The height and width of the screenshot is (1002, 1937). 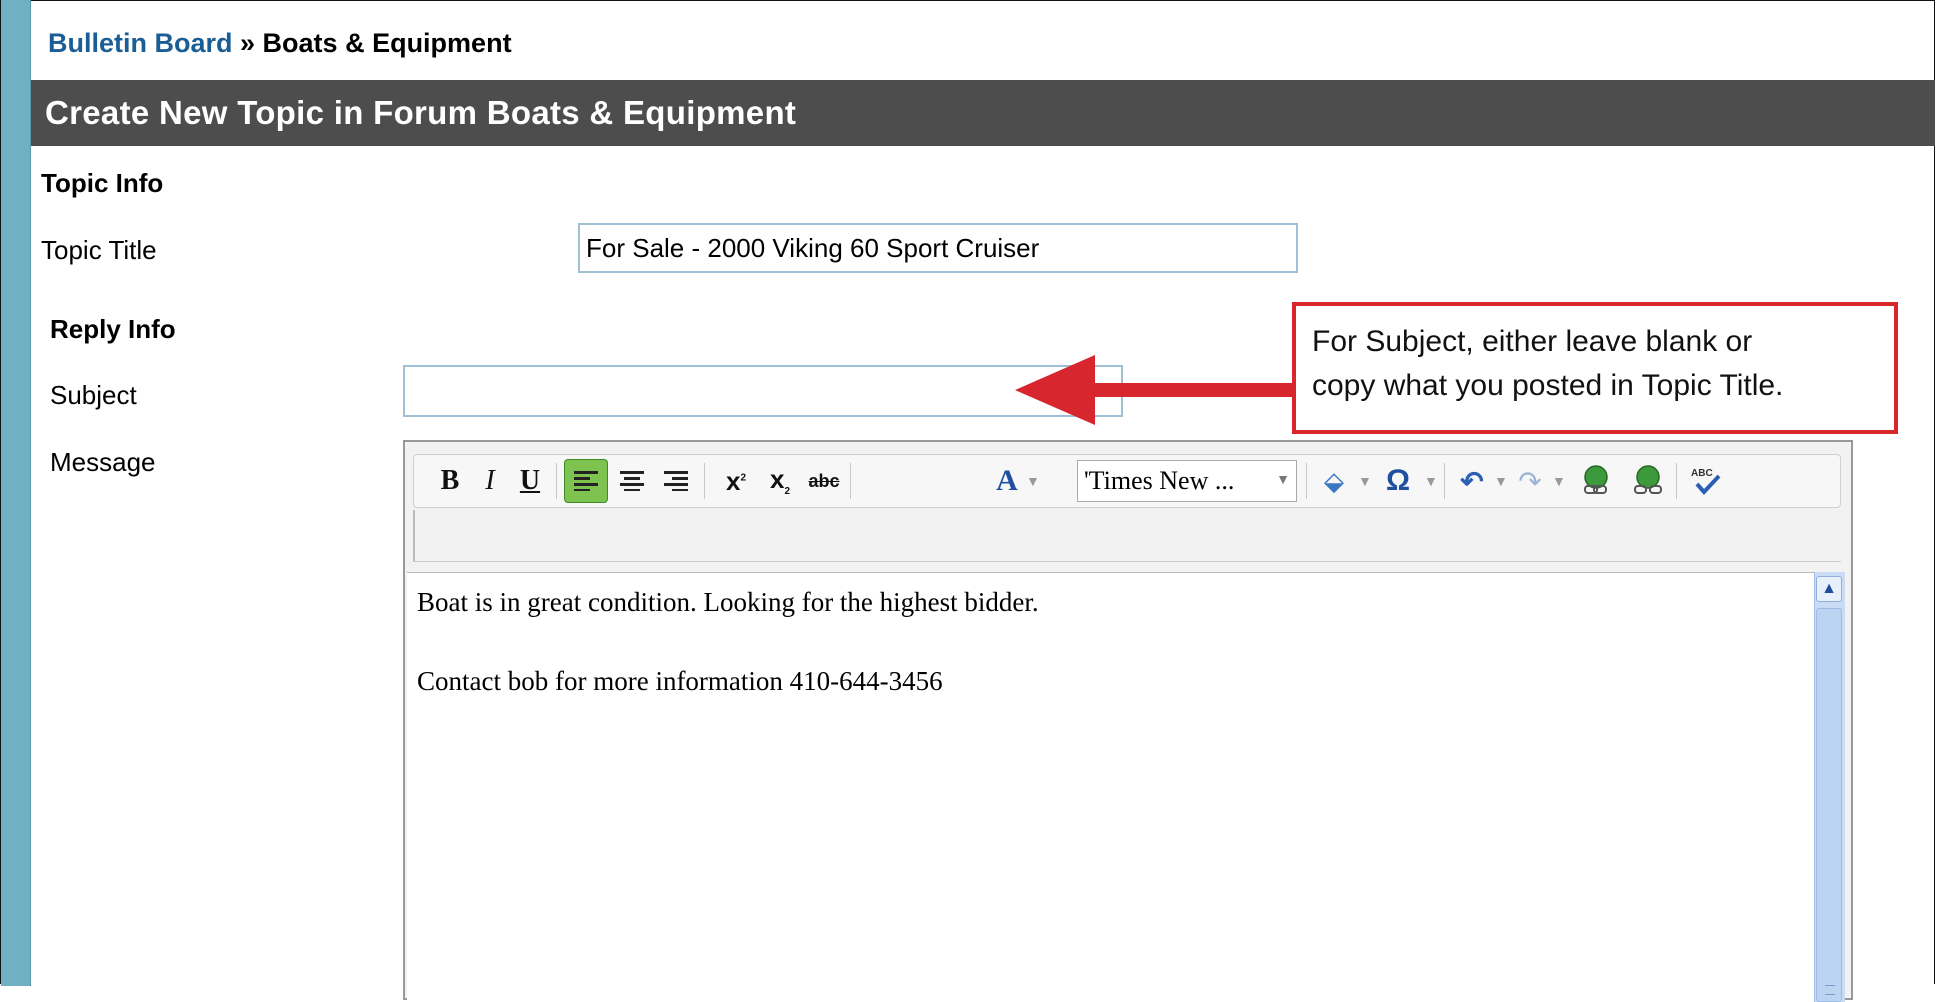 I want to click on spellcheck-button: ABC, so click(x=1706, y=481).